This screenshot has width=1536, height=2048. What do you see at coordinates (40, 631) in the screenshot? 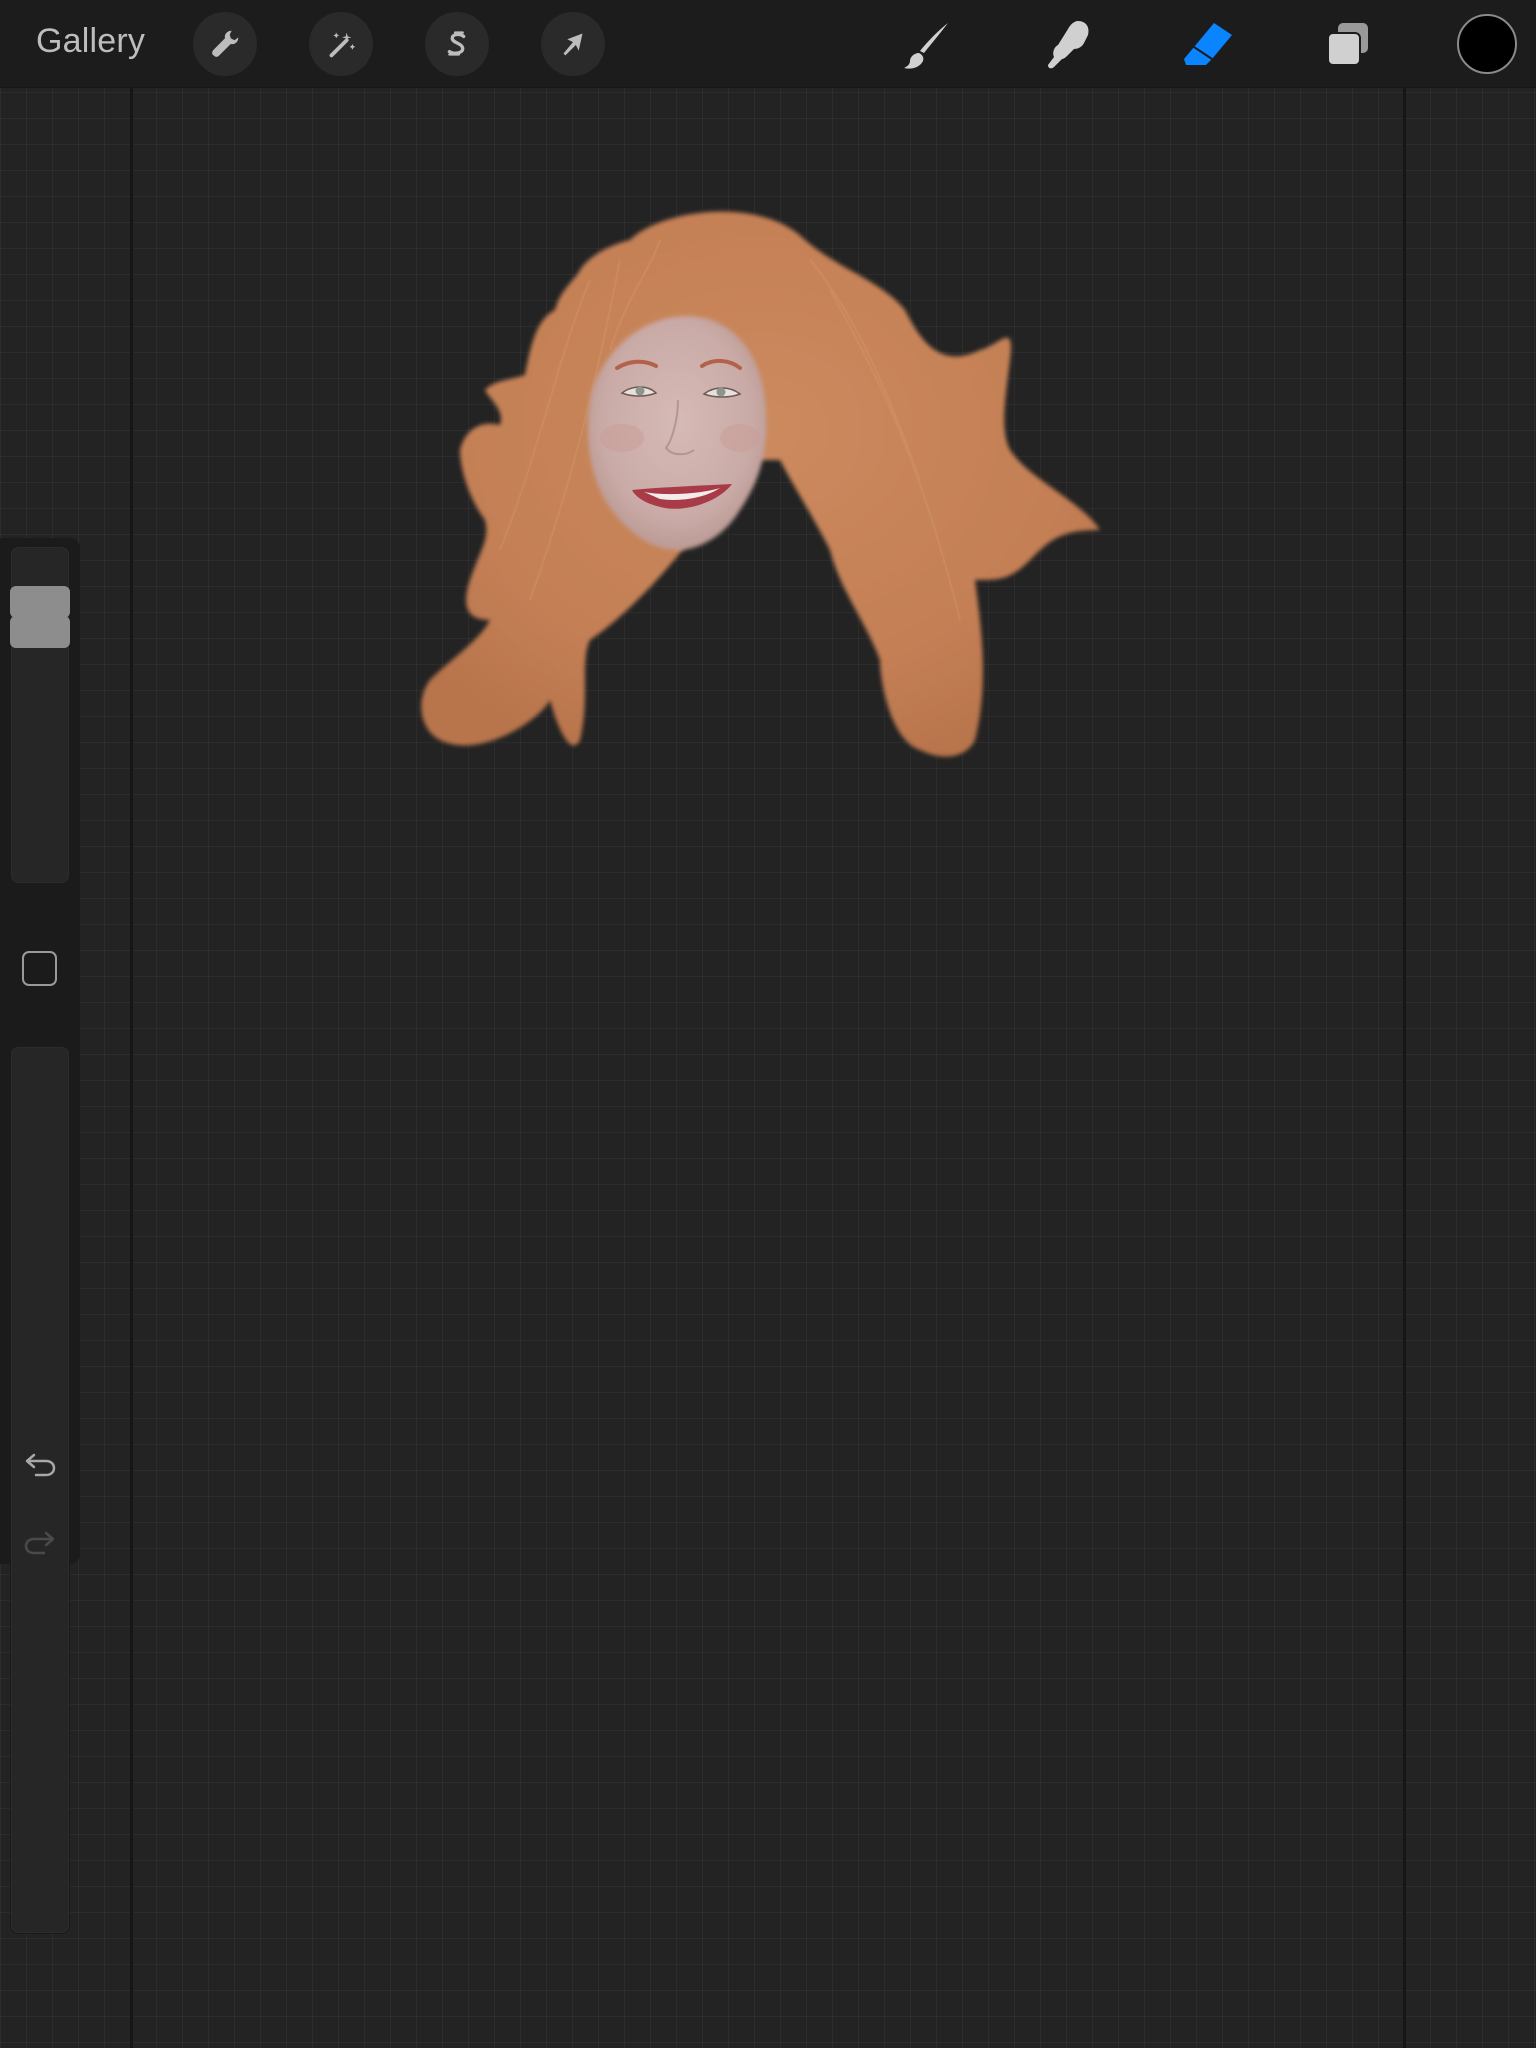
I see `brush-size-thumb` at bounding box center [40, 631].